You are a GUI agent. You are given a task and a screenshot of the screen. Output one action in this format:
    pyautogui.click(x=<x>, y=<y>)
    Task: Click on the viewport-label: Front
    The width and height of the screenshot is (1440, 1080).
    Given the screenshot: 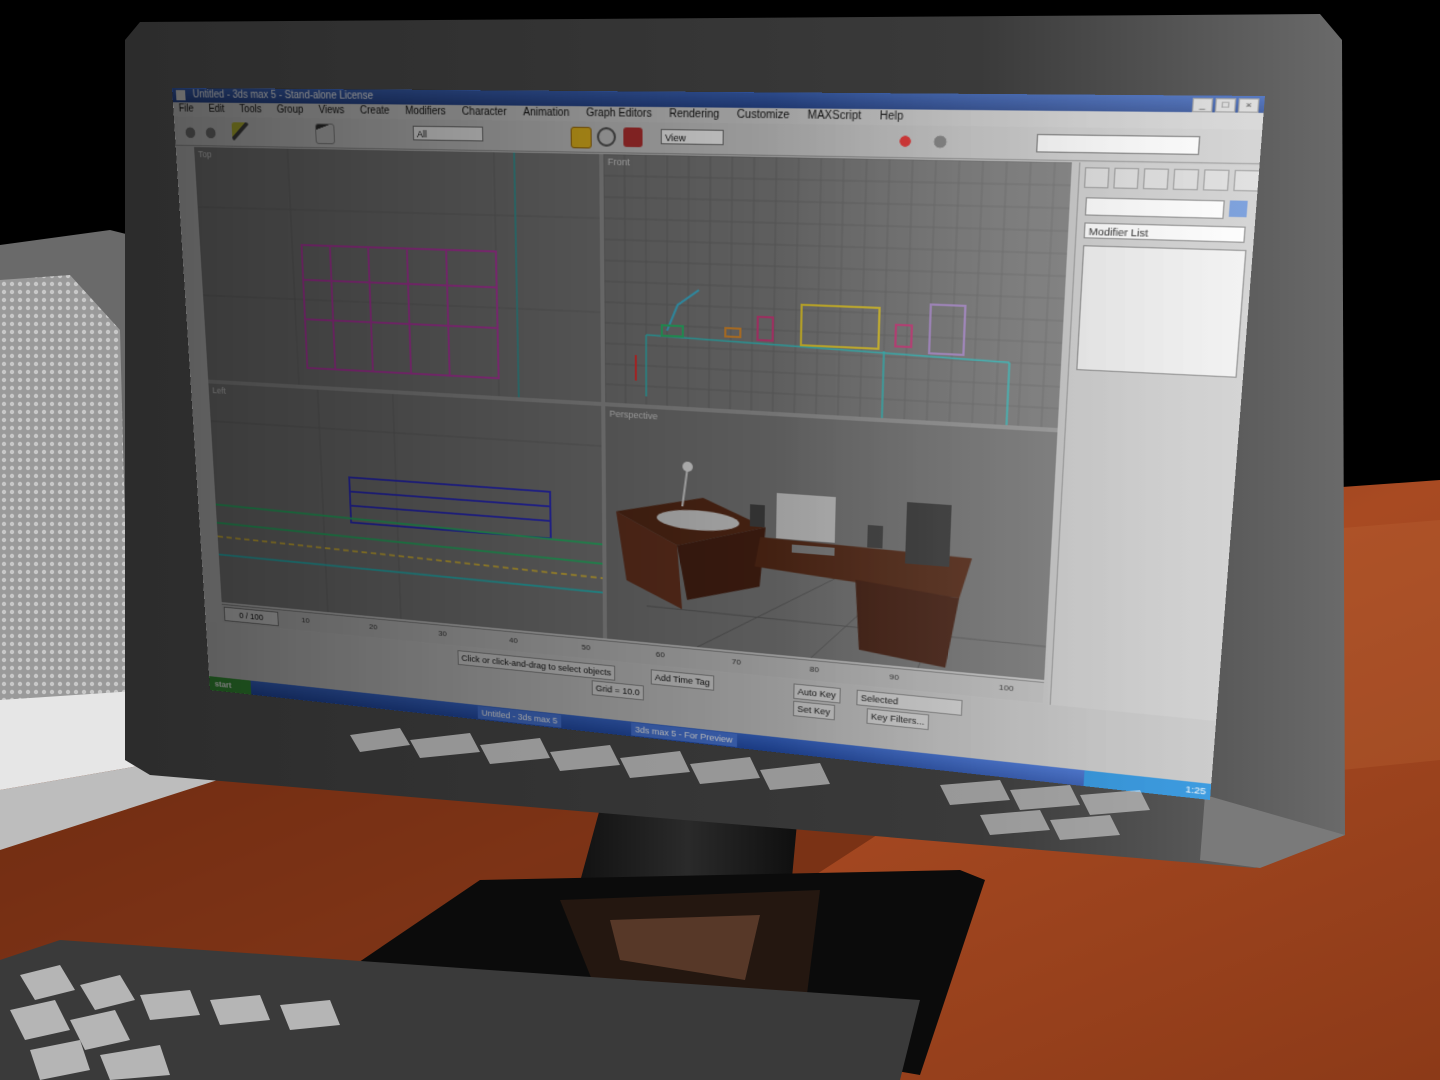 What is the action you would take?
    pyautogui.click(x=618, y=162)
    